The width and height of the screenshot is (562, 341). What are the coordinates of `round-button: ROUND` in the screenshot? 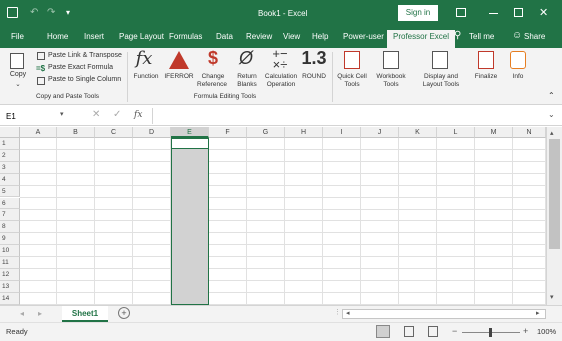 It's located at (314, 76).